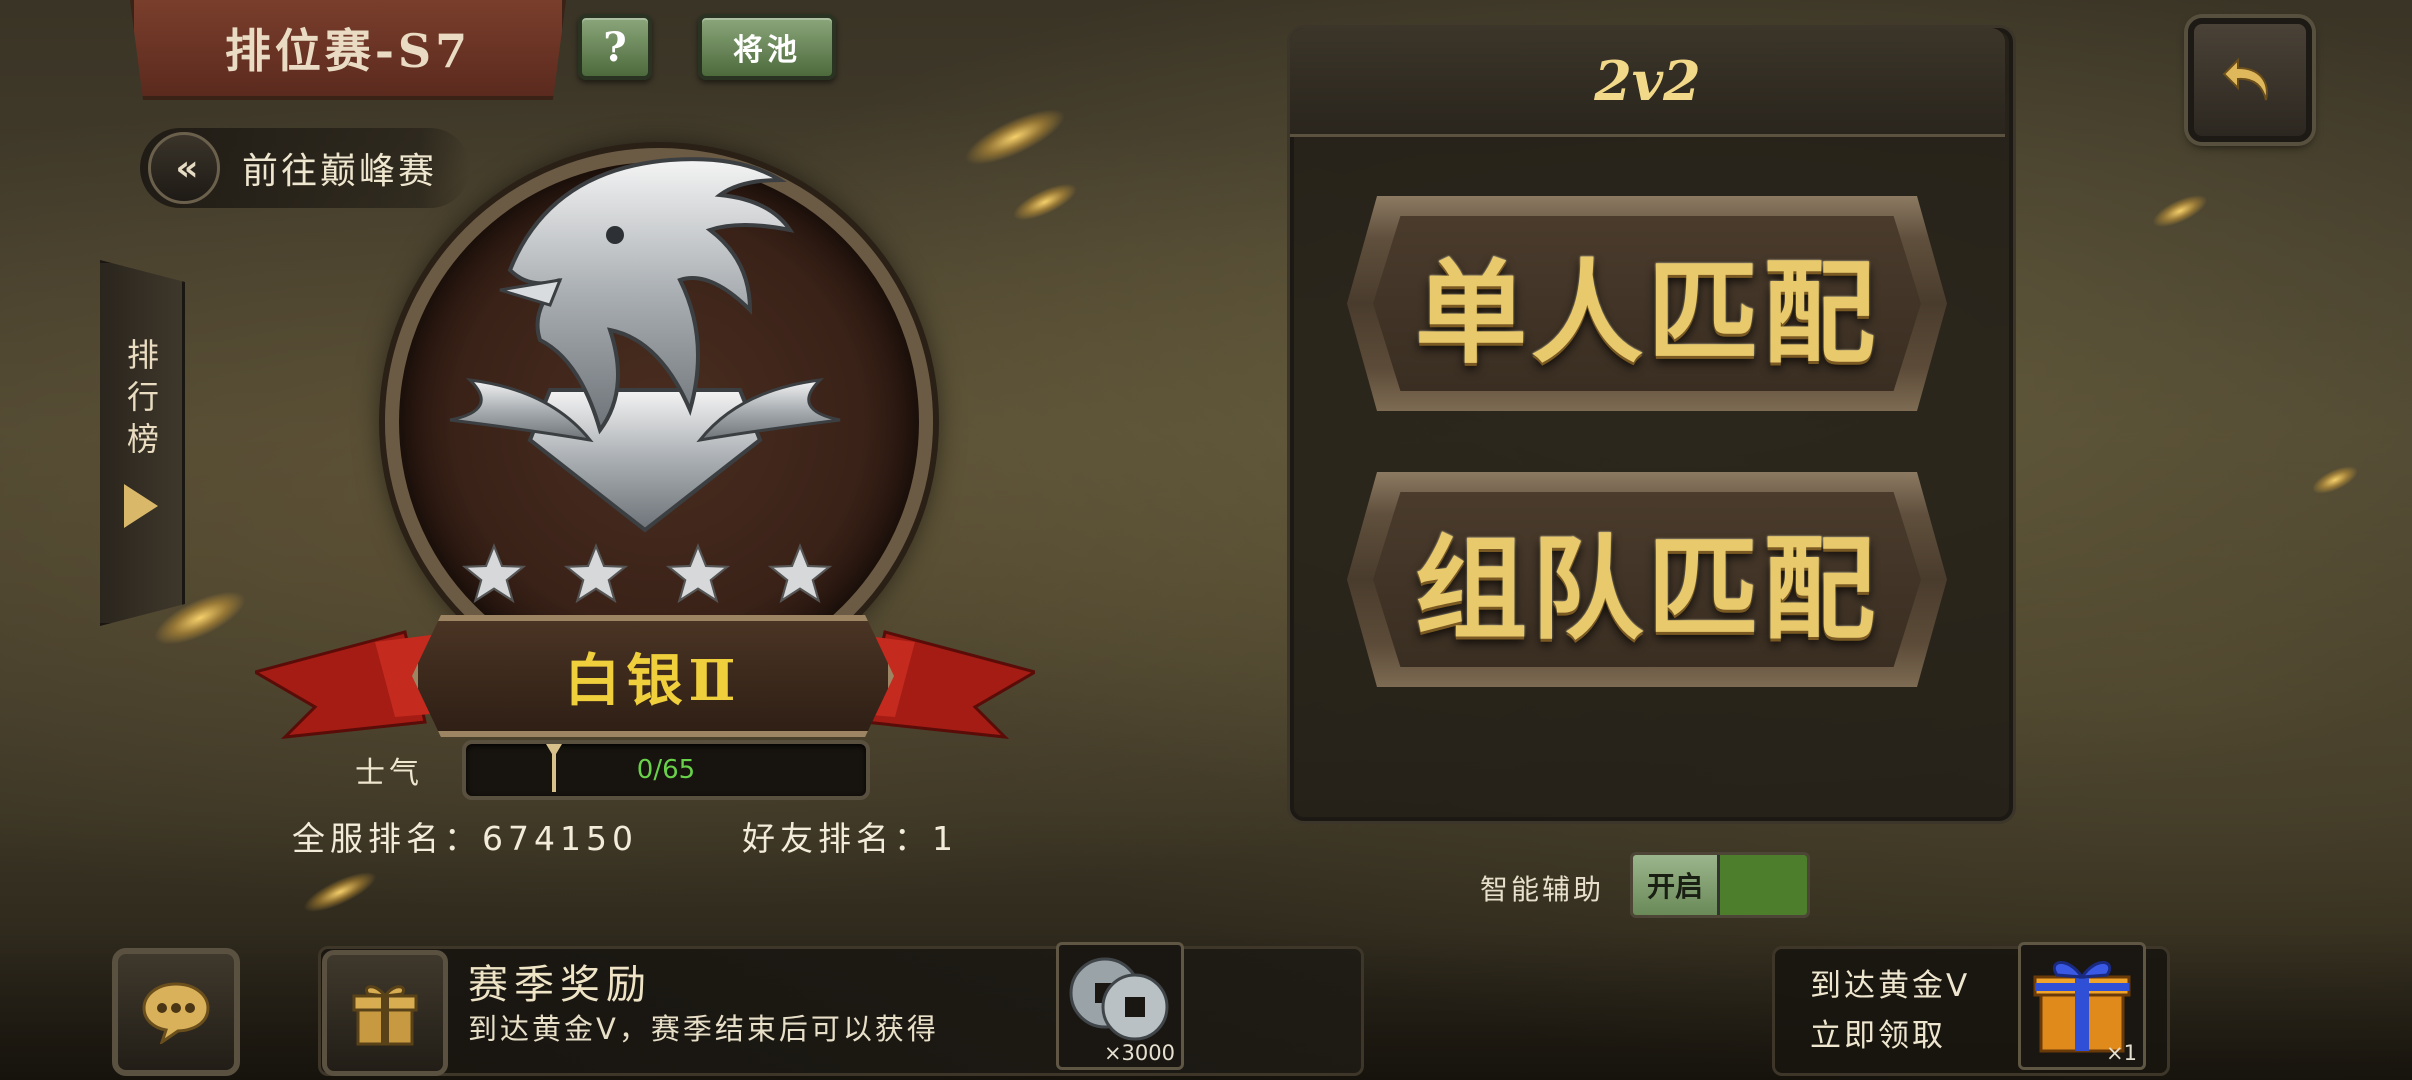  I want to click on gold-reward-line1: 到达黄金Ⅴ, so click(1890, 986).